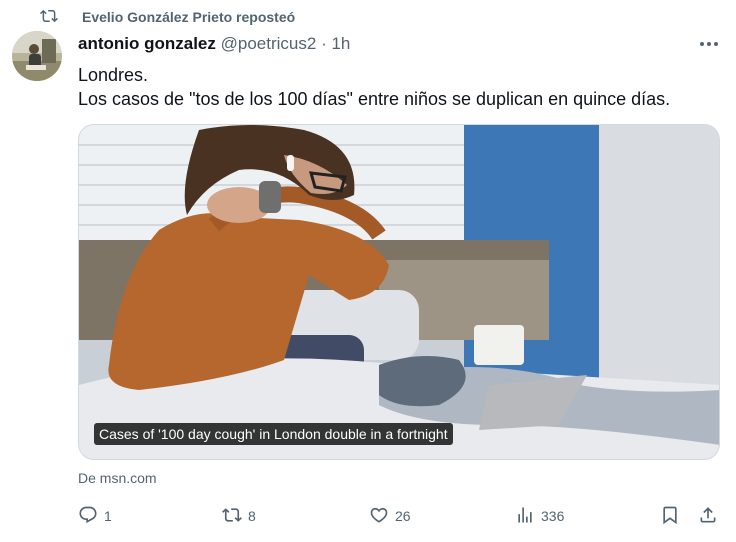 This screenshot has height=542, width=736. I want to click on repost-button: 8, so click(239, 516).